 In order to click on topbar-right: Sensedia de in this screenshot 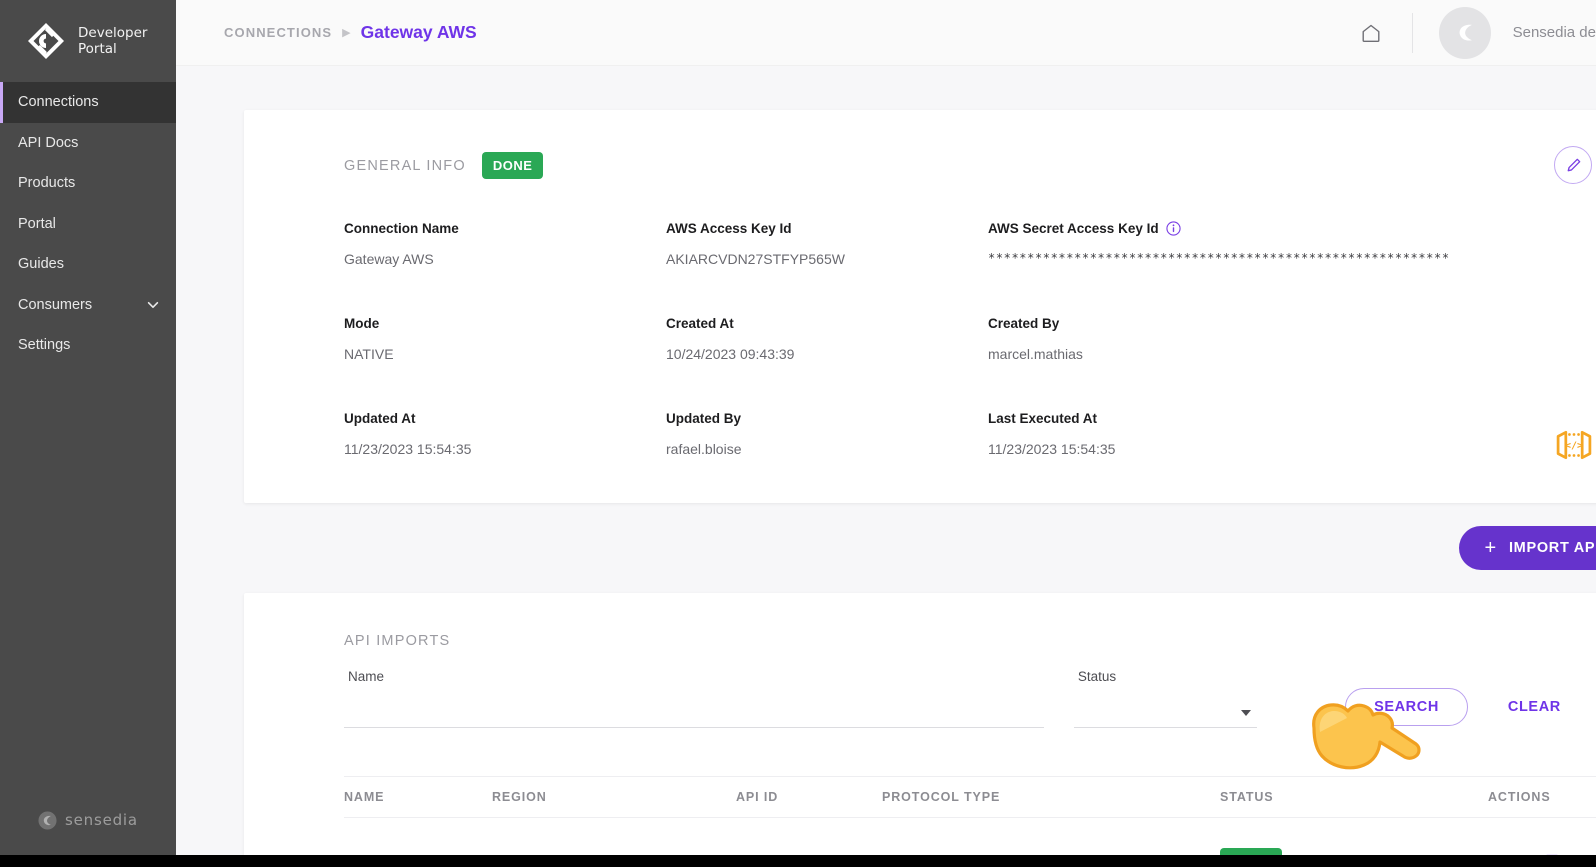, I will do `click(1472, 32)`.